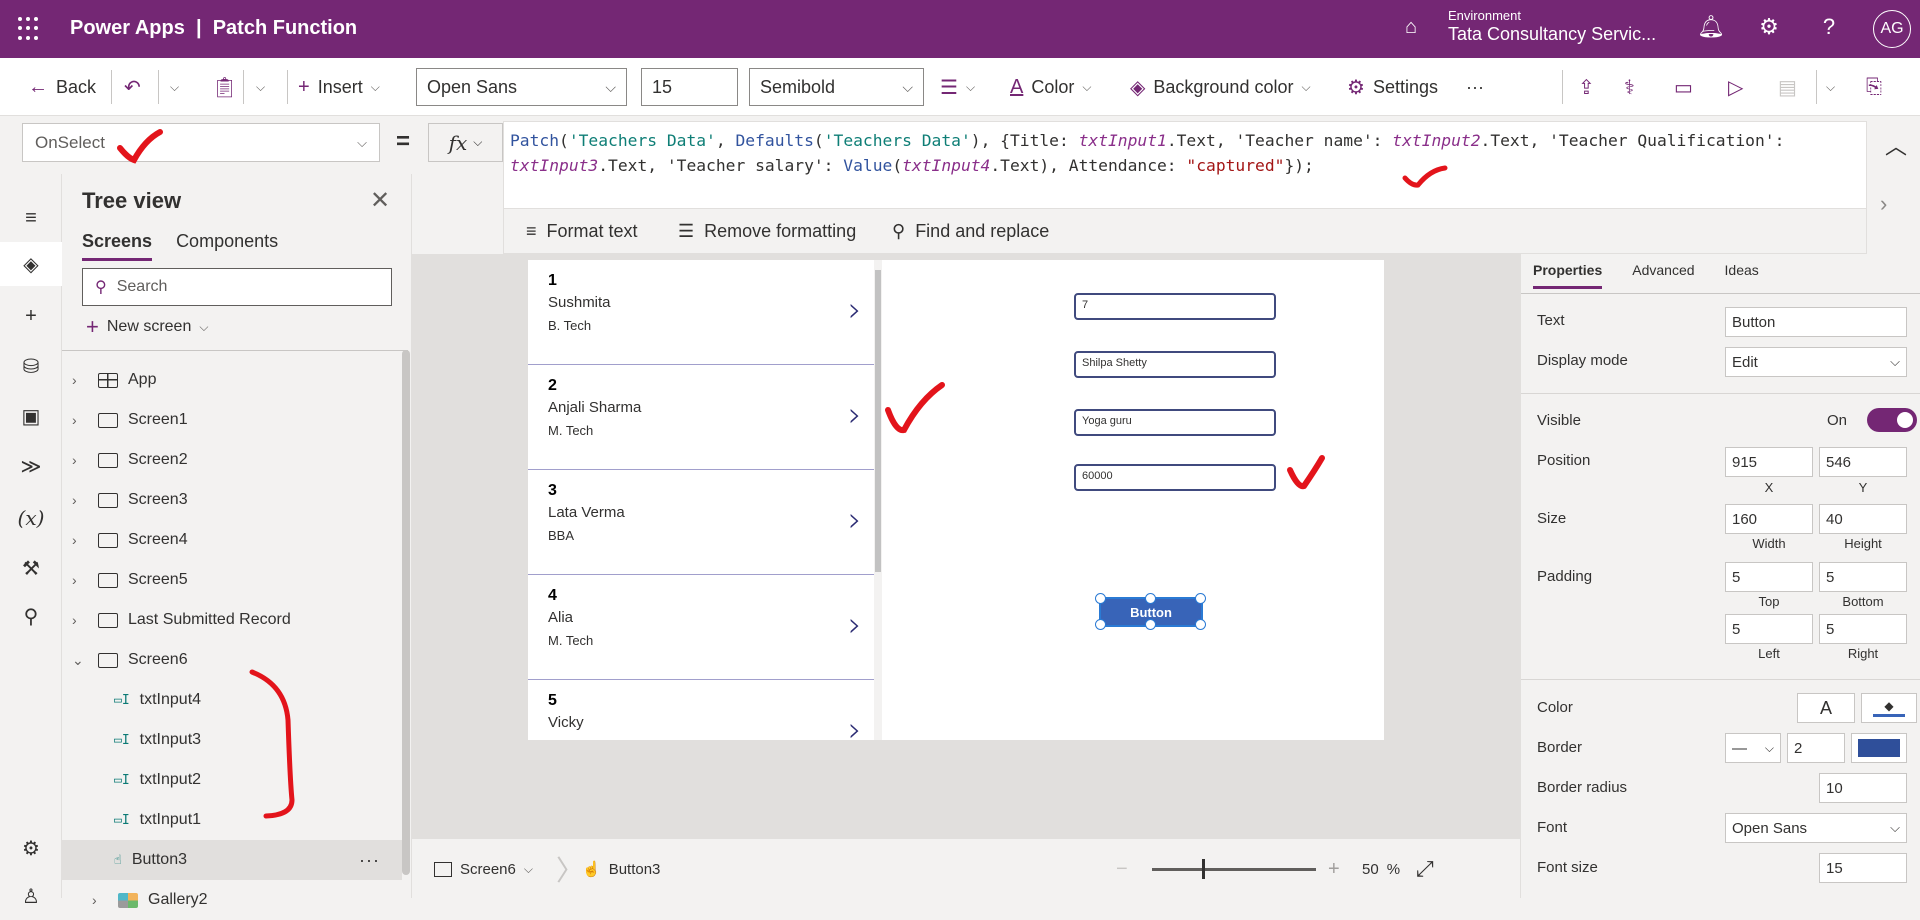  What do you see at coordinates (1175, 422) in the screenshot?
I see `txtinput3: Yoga guru` at bounding box center [1175, 422].